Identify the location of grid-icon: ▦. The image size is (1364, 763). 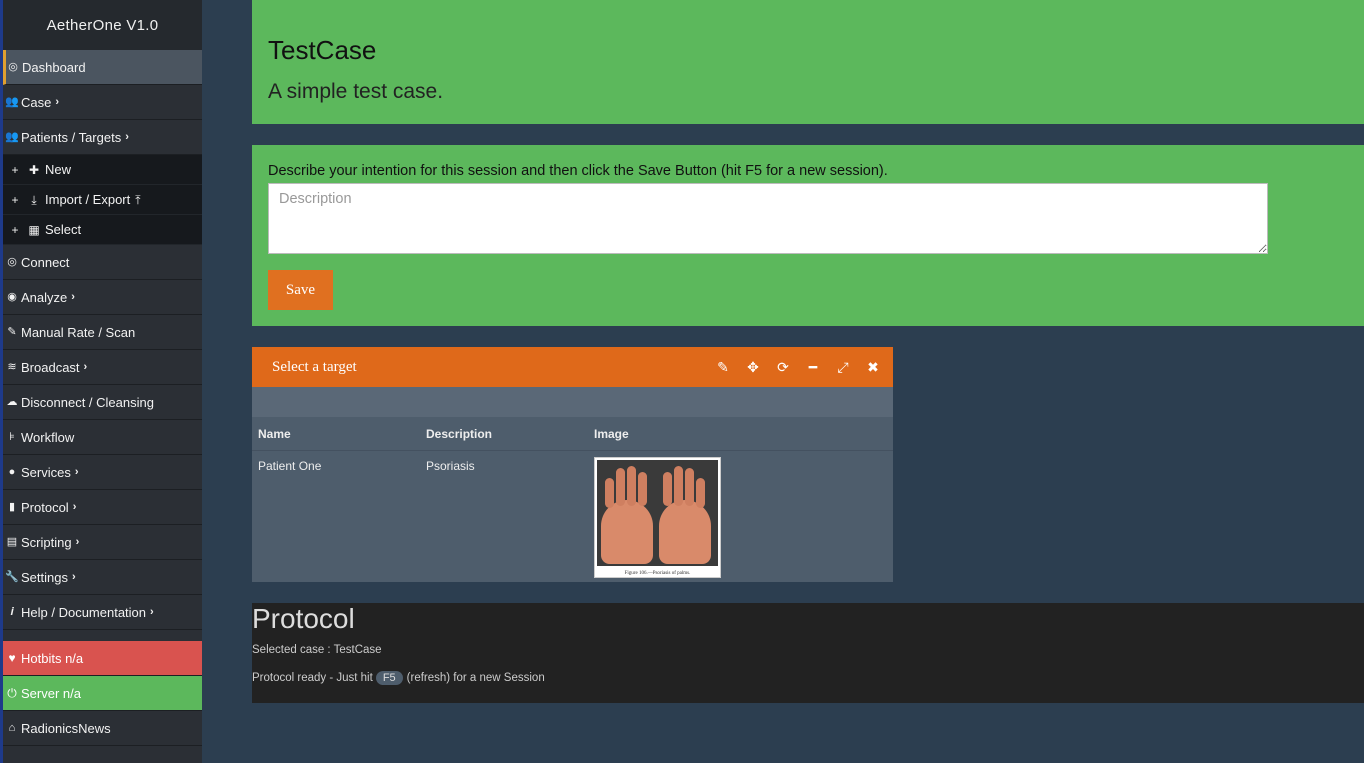
(34, 229).